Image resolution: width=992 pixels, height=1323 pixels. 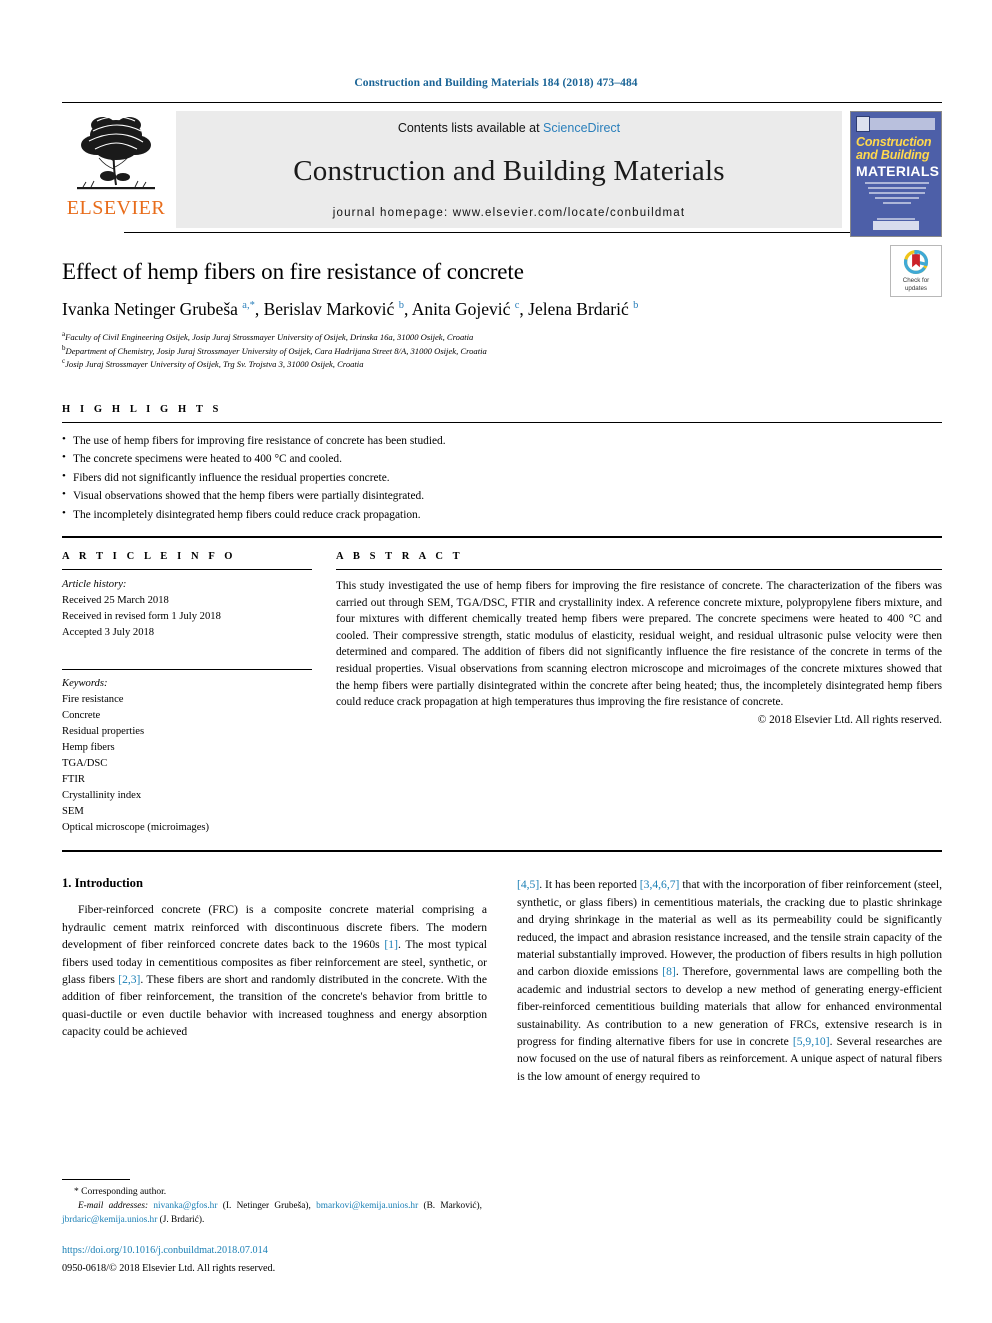 I want to click on elsevier-tree-icon, so click(x=116, y=153).